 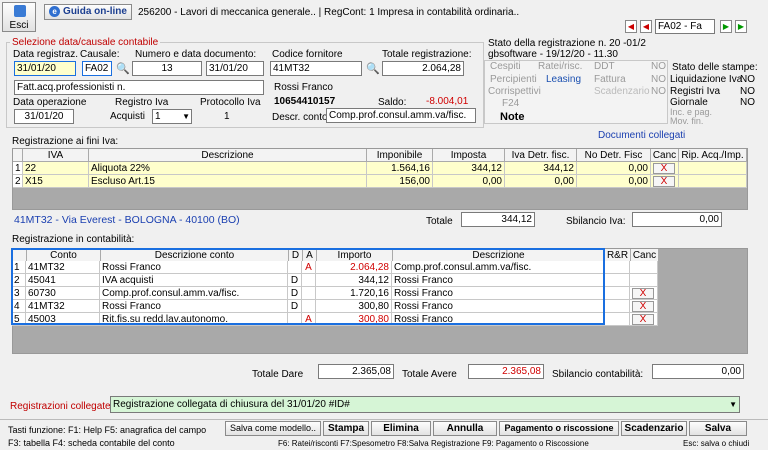 What do you see at coordinates (56, 181) in the screenshot?
I see `iva-code: X15` at bounding box center [56, 181].